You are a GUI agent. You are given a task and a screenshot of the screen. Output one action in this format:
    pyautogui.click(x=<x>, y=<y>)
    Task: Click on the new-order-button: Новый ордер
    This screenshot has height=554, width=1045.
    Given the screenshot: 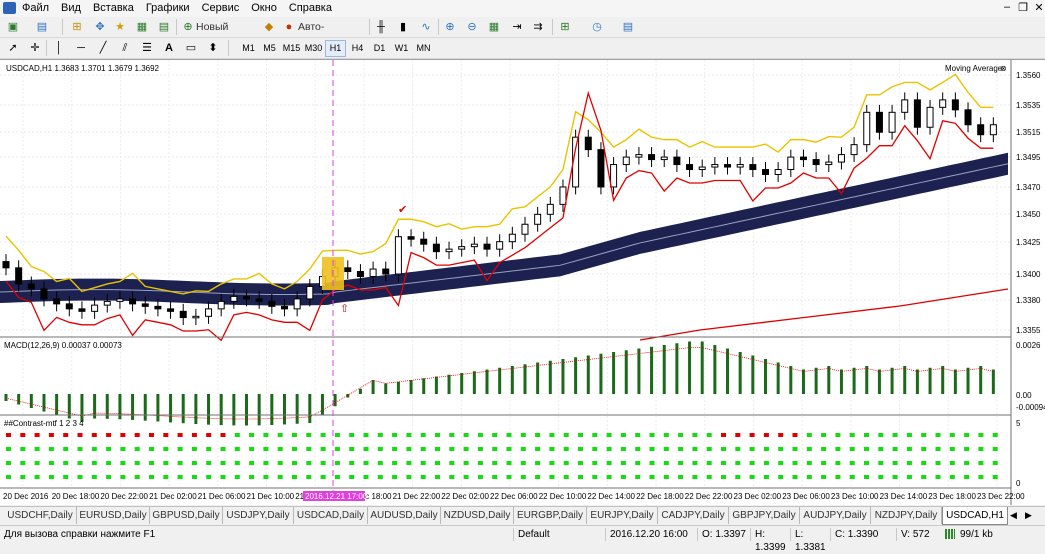 What is the action you would take?
    pyautogui.click(x=226, y=34)
    